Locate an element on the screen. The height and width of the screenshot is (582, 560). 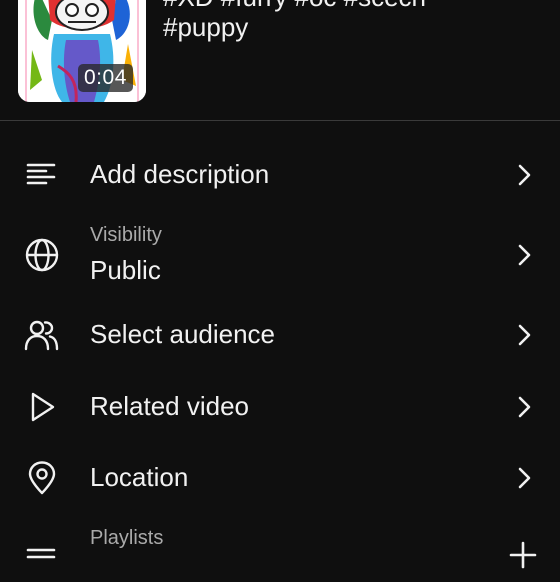
playlist-icon is located at coordinates (42, 564).